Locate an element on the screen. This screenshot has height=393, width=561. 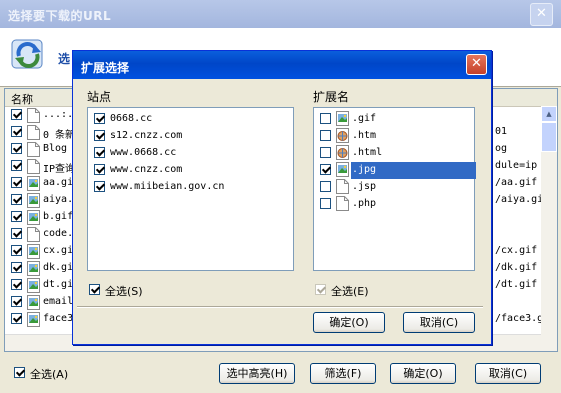
row-url: /face3.g is located at coordinates (519, 318).